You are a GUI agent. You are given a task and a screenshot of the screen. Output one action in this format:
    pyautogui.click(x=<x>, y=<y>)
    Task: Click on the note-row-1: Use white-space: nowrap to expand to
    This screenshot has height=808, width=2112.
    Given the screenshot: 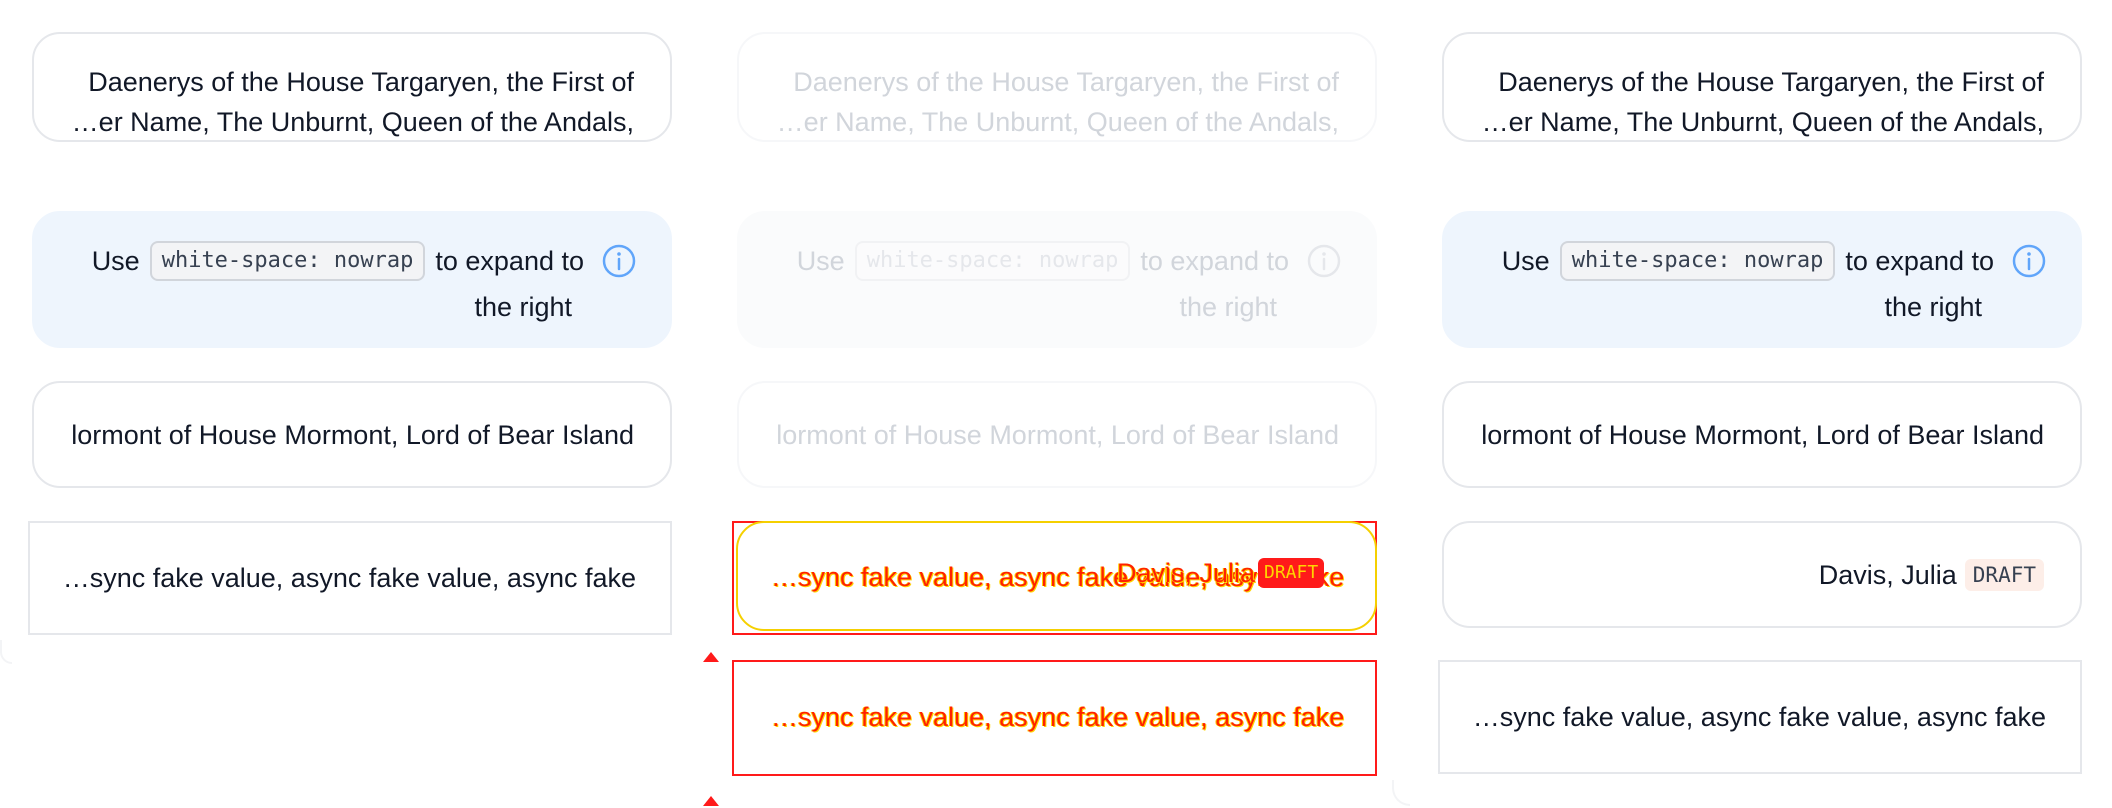 What is the action you would take?
    pyautogui.click(x=355, y=261)
    